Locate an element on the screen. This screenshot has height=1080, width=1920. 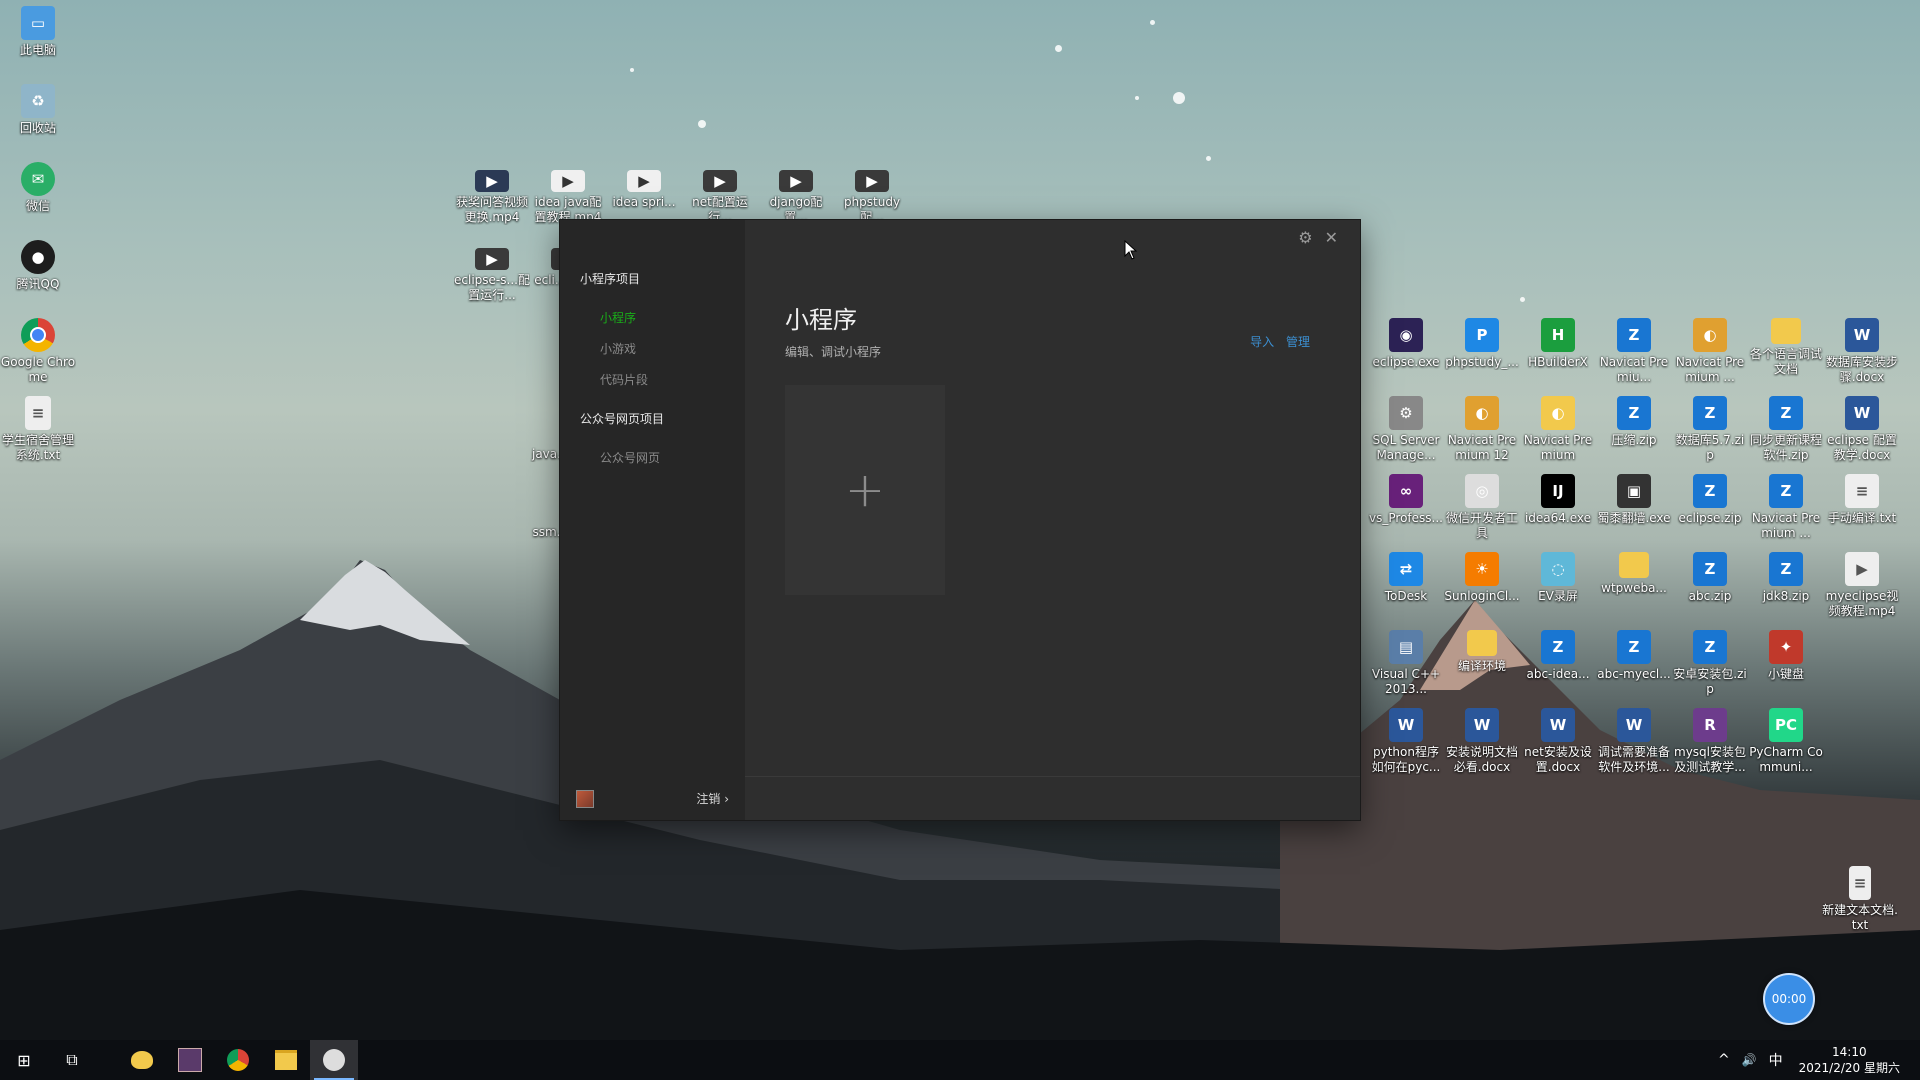
desktop-icon-this-pc: ▭ 此电脑 is located at coordinates (38, 32).